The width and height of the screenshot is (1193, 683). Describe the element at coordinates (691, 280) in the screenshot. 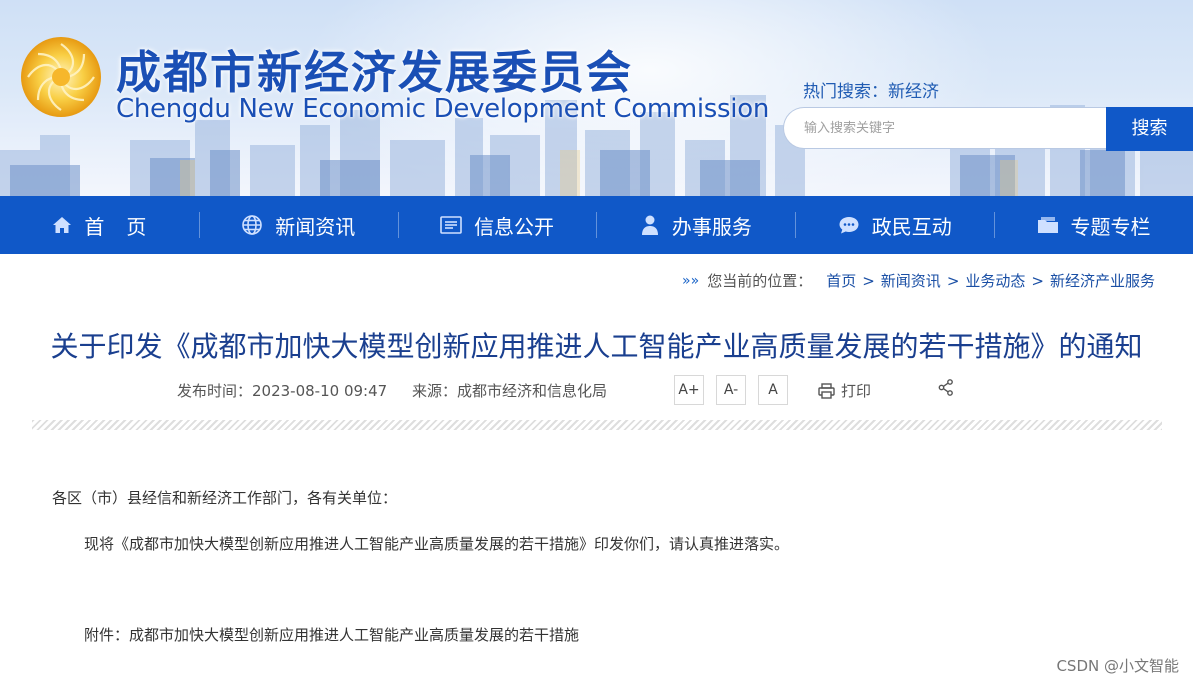

I see `double-chevron-right-icon: »»` at that location.